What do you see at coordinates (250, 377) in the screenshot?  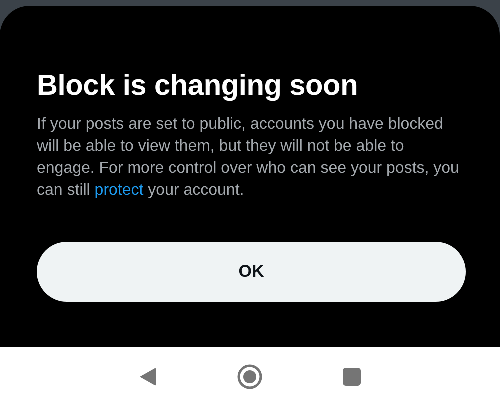 I see `home-icon` at bounding box center [250, 377].